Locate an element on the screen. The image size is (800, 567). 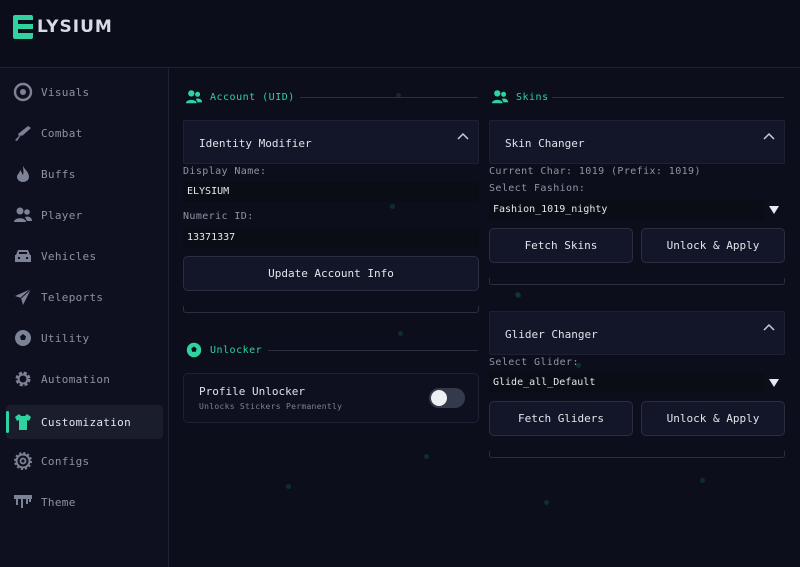
cog-icon is located at coordinates (23, 461).